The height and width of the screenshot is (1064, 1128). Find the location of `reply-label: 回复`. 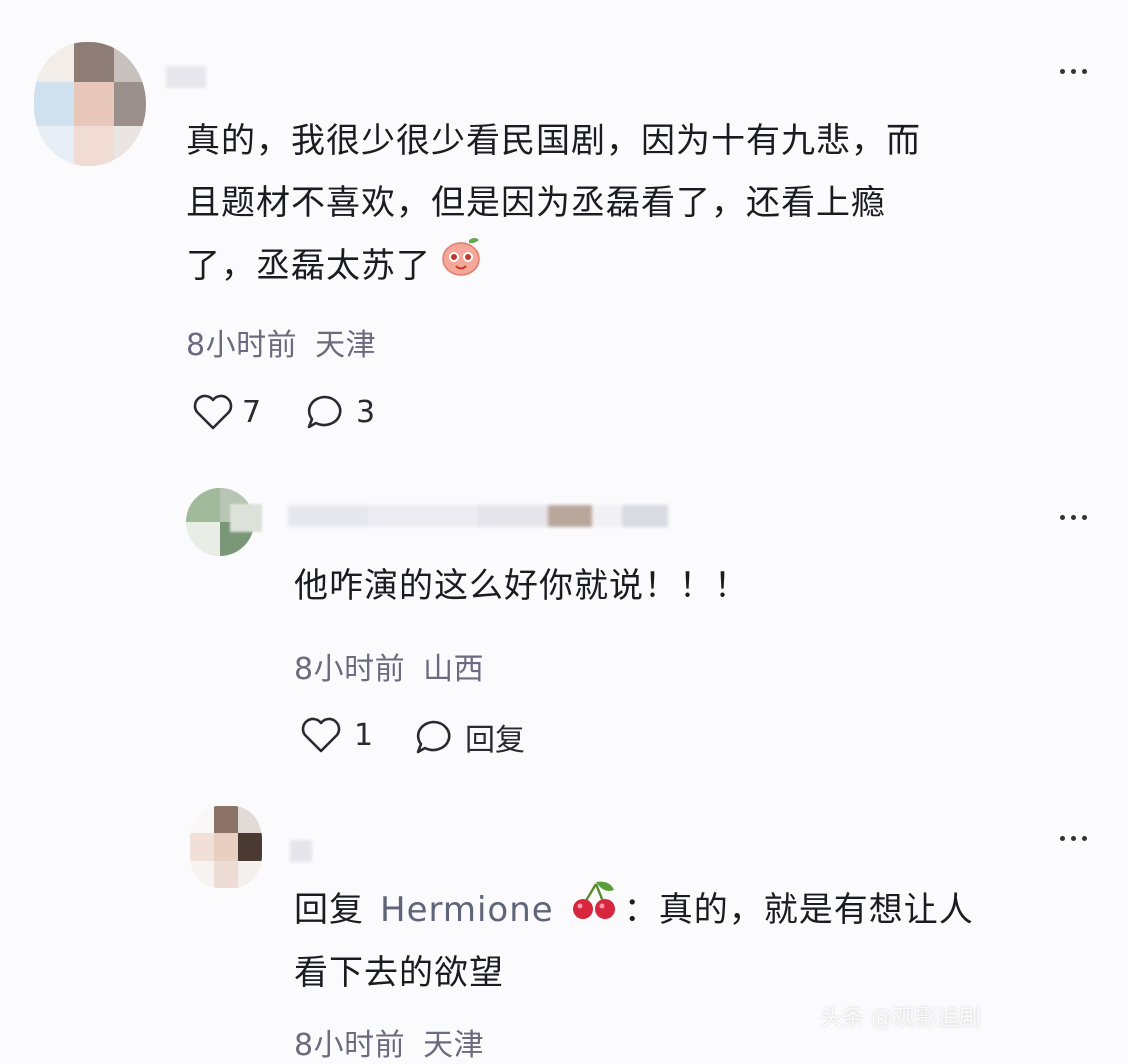

reply-label: 回复 is located at coordinates (495, 740).